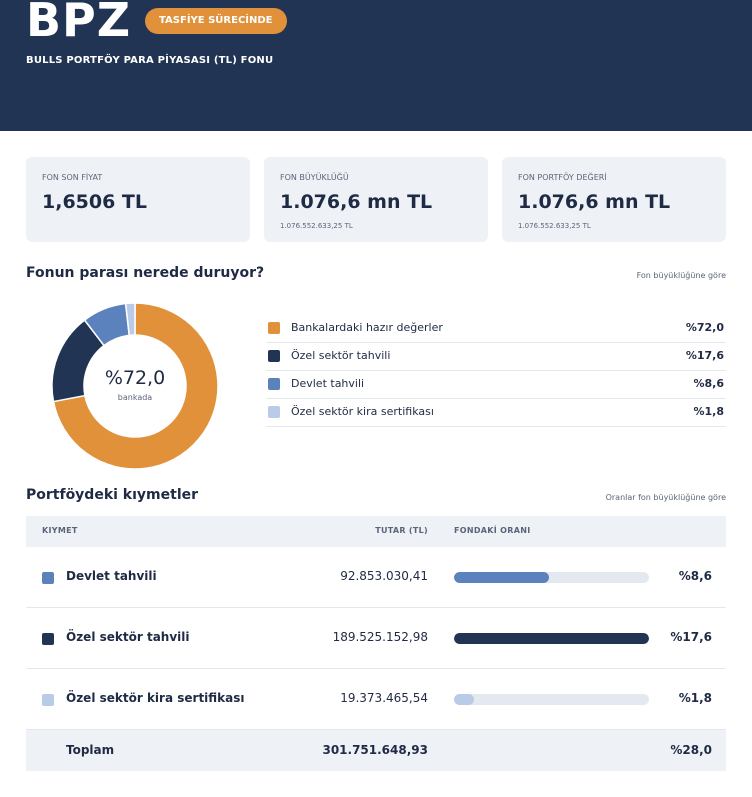 This screenshot has width=752, height=797. I want to click on legend-label: Özel sektör kira sertifikası, so click(362, 411).